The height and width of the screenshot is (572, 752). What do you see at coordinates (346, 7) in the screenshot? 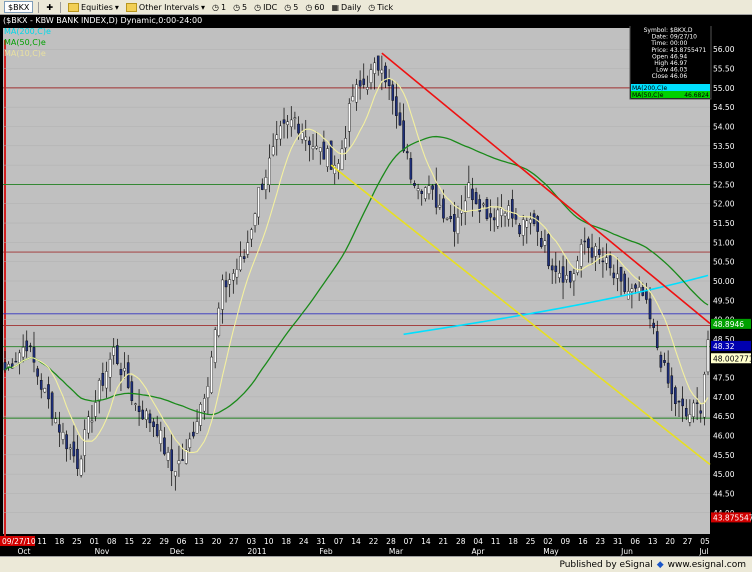
I see `interval-daily: ▦ Daily` at bounding box center [346, 7].